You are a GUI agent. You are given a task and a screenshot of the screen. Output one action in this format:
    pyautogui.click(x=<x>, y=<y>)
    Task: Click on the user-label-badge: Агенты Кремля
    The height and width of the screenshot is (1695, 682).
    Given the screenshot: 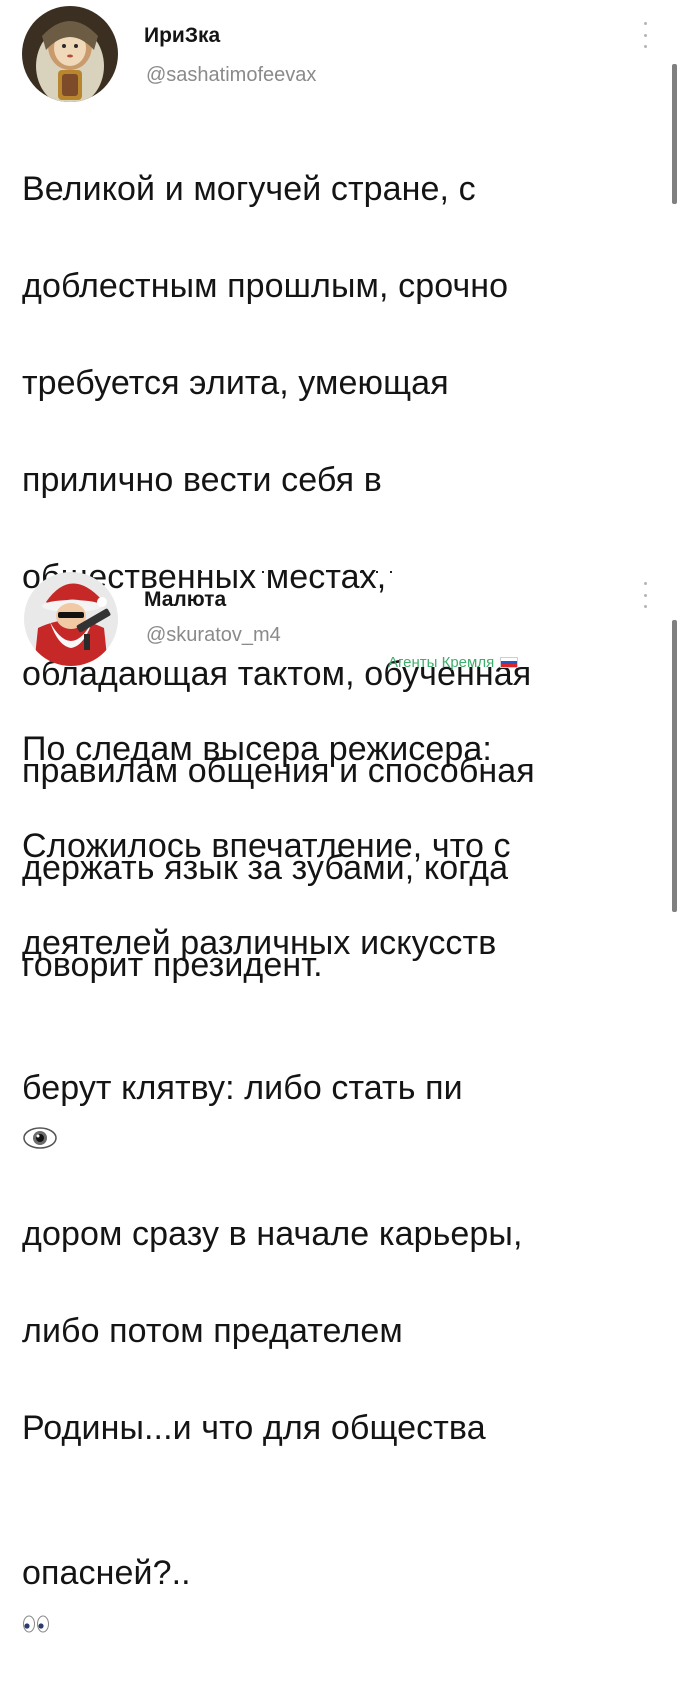 What is the action you would take?
    pyautogui.click(x=453, y=662)
    